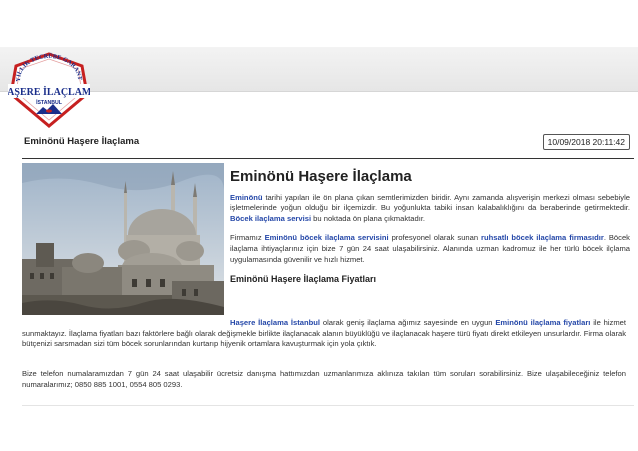 The height and width of the screenshot is (451, 638). Describe the element at coordinates (246, 197) in the screenshot. I see `link-eminonu: Eminönü` at that location.